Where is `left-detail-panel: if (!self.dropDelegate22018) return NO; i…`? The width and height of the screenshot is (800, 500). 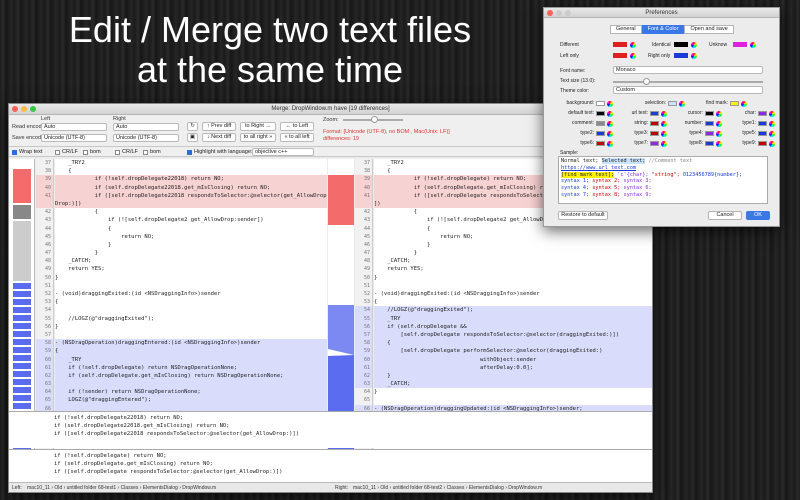 left-detail-panel: if (!self.dropDelegate22018) return NO; i… is located at coordinates (330, 429).